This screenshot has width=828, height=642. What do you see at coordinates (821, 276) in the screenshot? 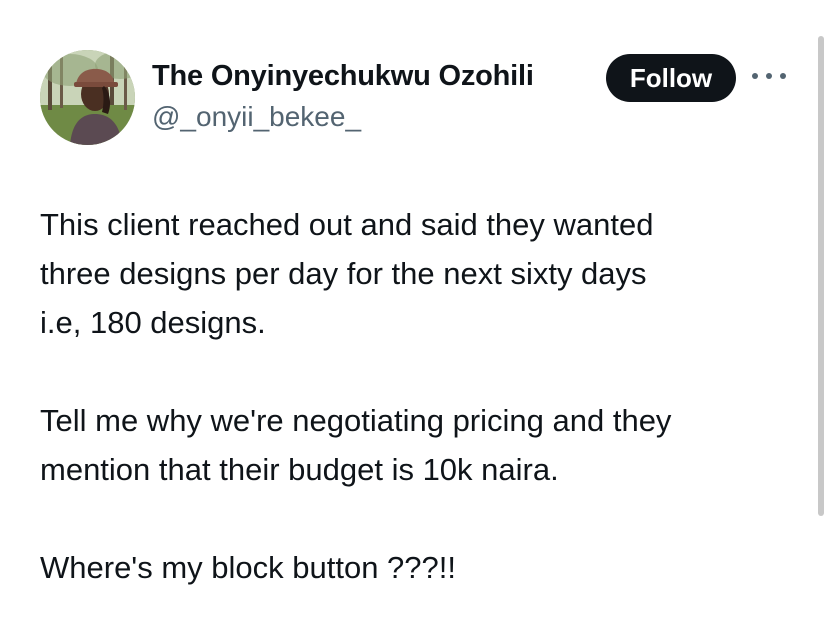
I see `scrollbar` at bounding box center [821, 276].